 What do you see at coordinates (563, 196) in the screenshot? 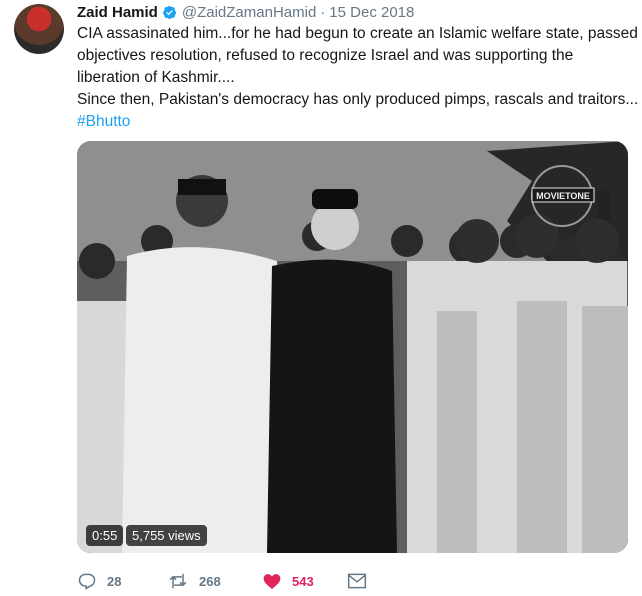
I see `svg-text: MOVIETONE` at bounding box center [563, 196].